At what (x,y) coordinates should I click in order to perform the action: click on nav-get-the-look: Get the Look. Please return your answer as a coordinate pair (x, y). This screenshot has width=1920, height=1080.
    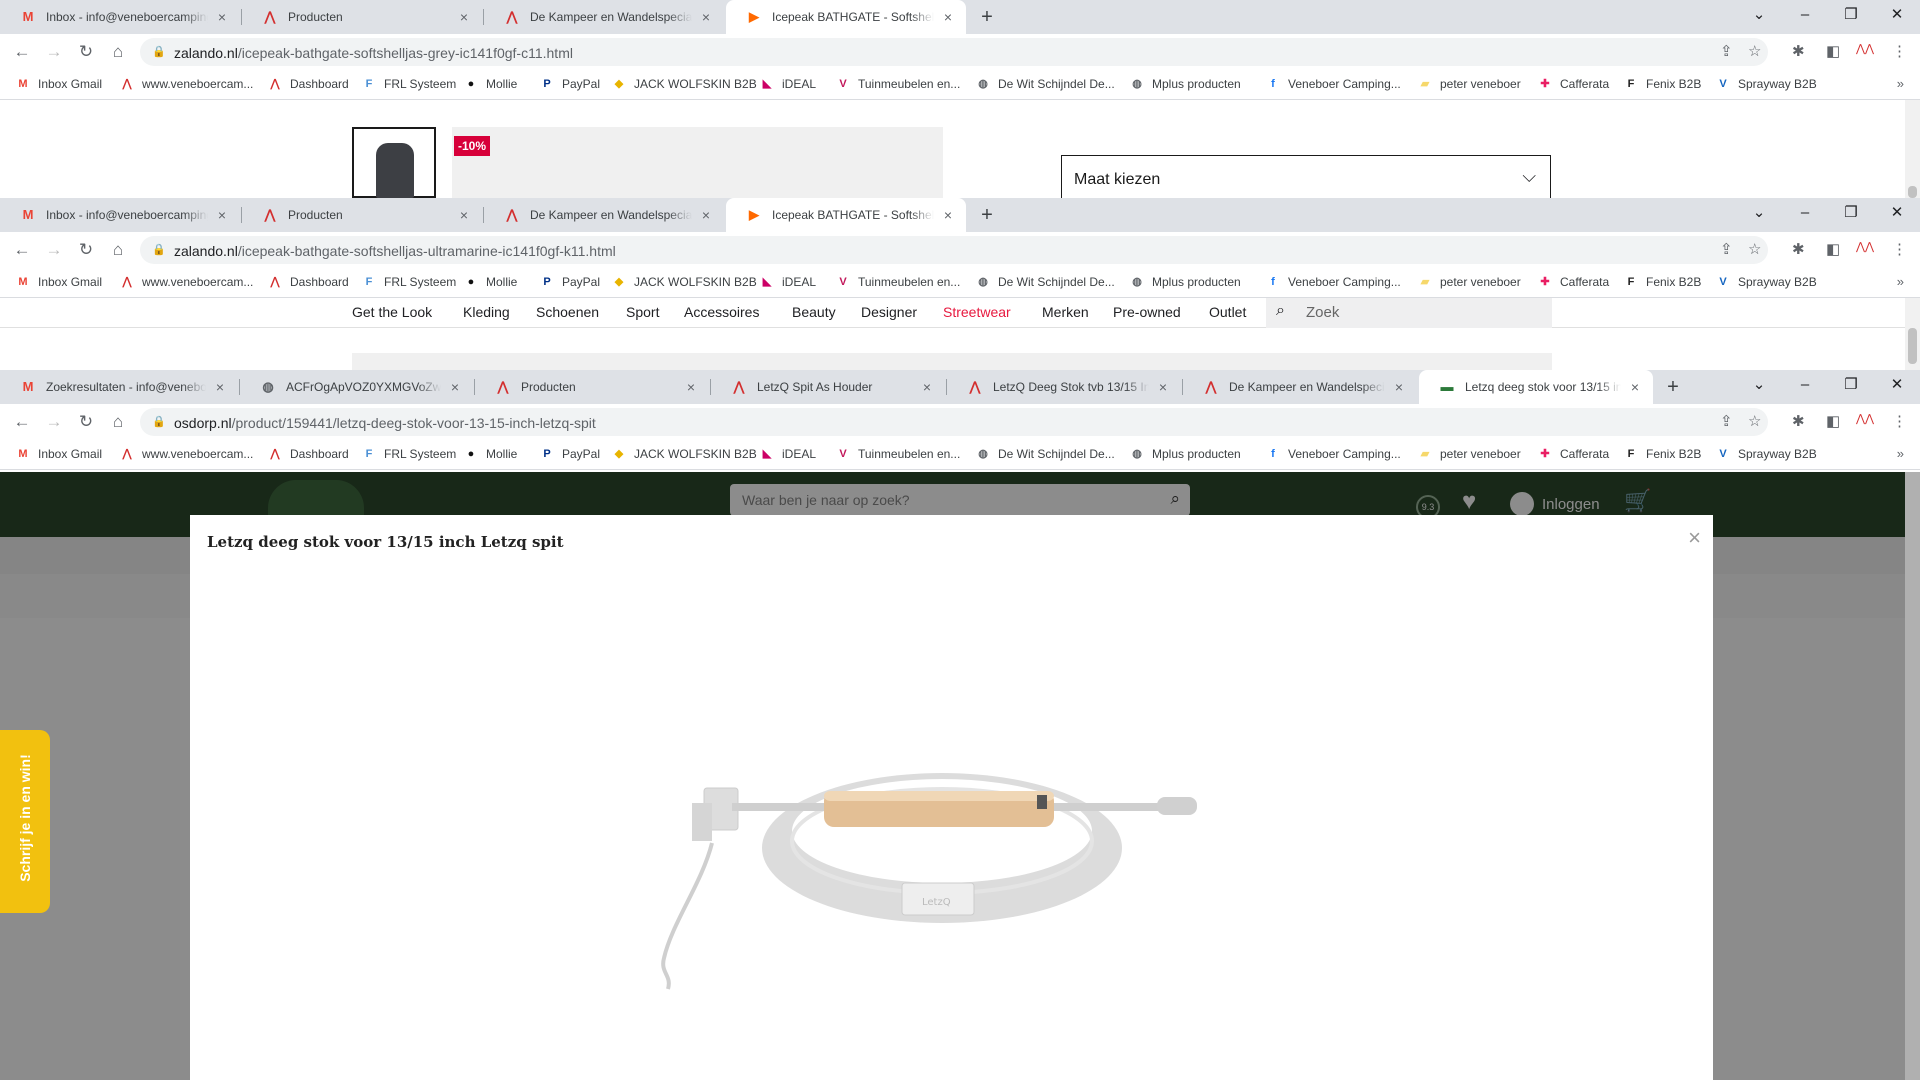
    Looking at the image, I should click on (392, 312).